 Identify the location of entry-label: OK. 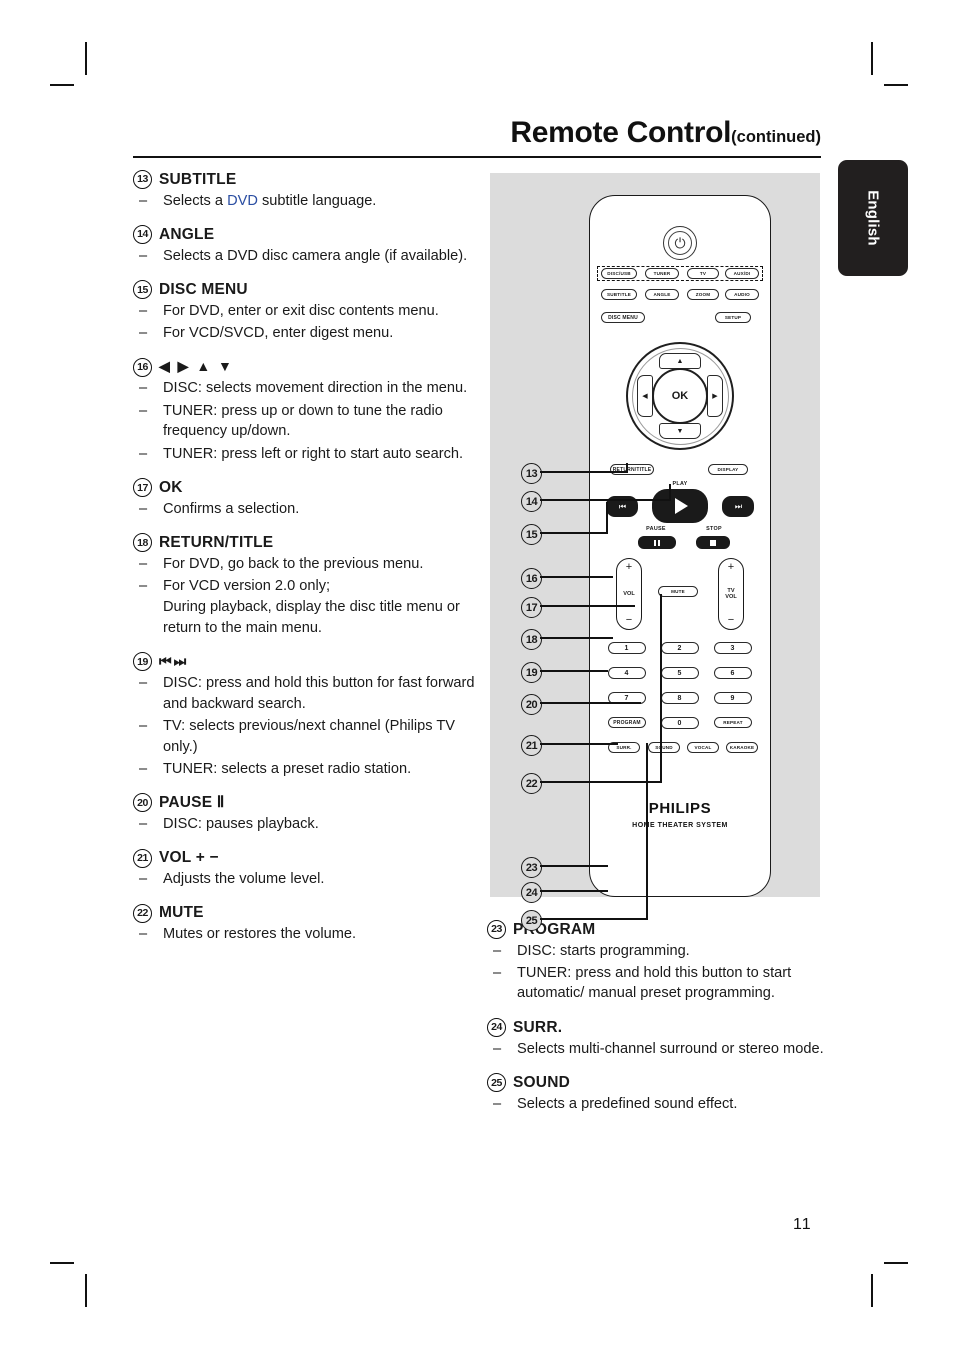
(171, 487).